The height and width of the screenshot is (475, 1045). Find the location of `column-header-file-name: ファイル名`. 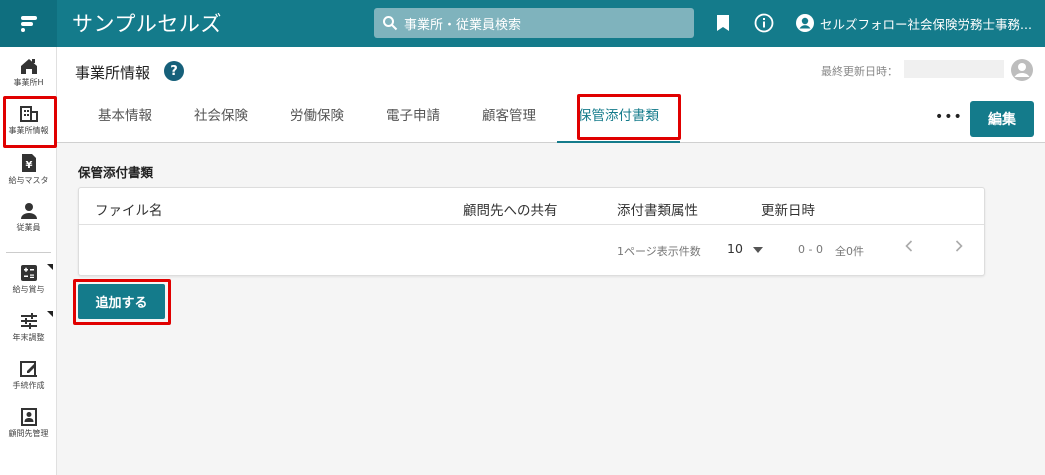

column-header-file-name: ファイル名 is located at coordinates (129, 209).